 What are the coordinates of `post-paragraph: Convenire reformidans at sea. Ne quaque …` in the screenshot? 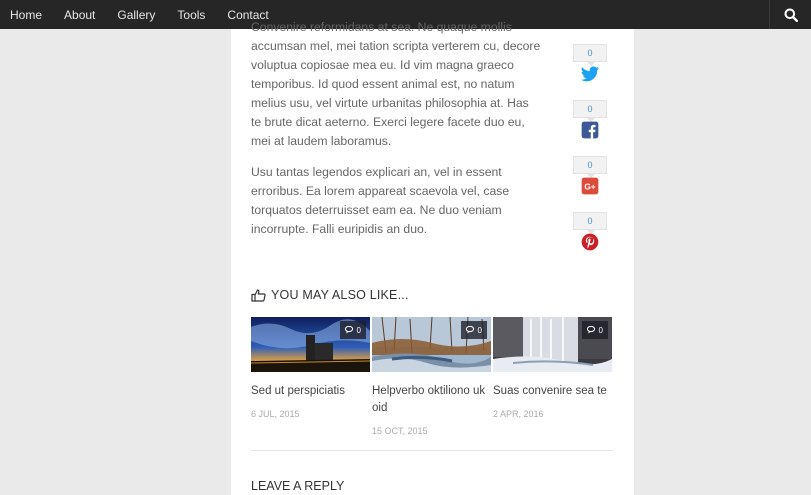 It's located at (396, 84).